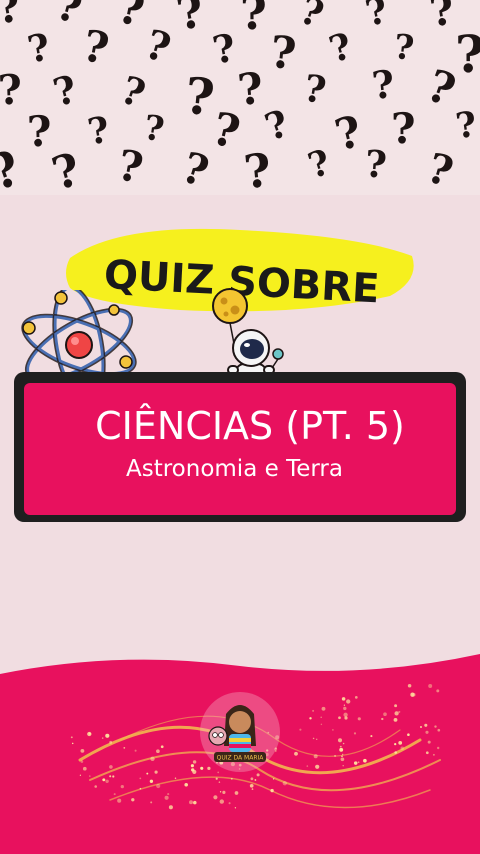 This screenshot has height=854, width=480. I want to click on card-title: CIÊNCIAS (PT. 5), so click(250, 426).